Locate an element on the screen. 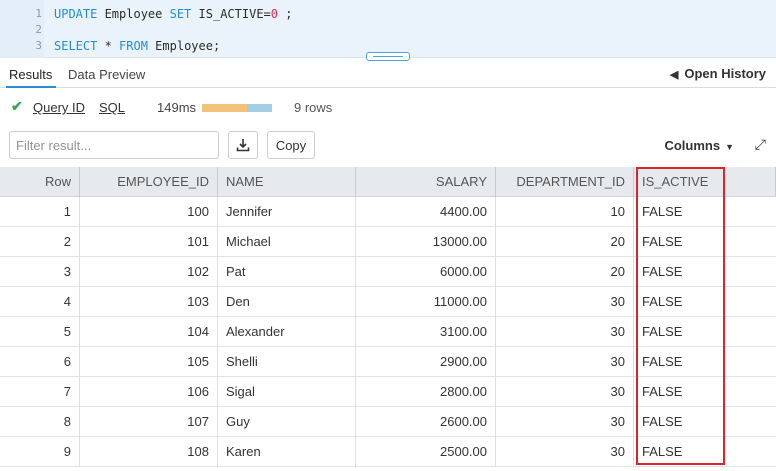 This screenshot has width=776, height=471. cell-employee-id: 102 is located at coordinates (149, 272).